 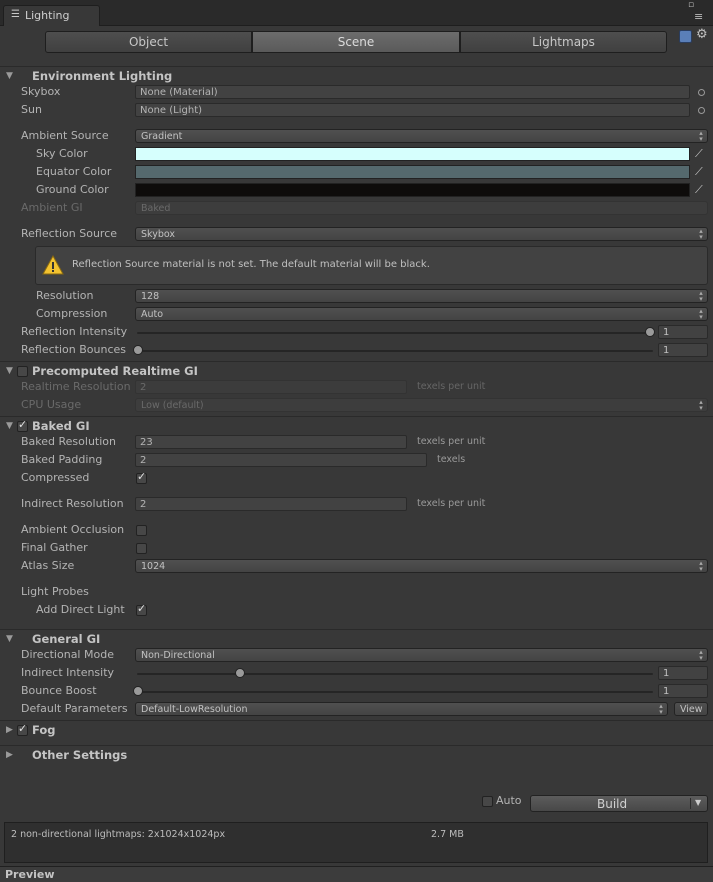 What do you see at coordinates (72, 313) in the screenshot?
I see `compression-label: Compression` at bounding box center [72, 313].